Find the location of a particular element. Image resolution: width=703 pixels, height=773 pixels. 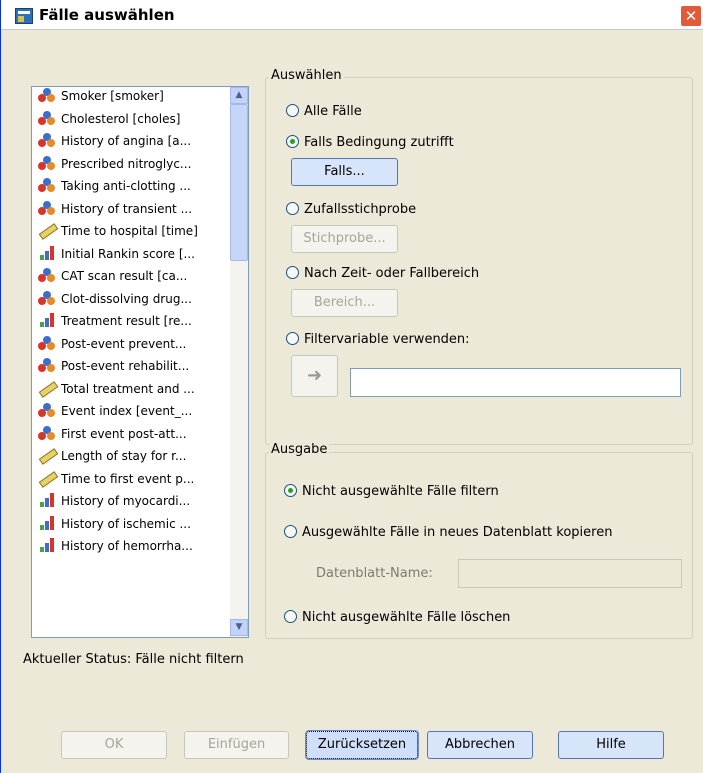

radio-delete-unselected-label: Nicht ausgewählte Fälle löschen is located at coordinates (406, 617).